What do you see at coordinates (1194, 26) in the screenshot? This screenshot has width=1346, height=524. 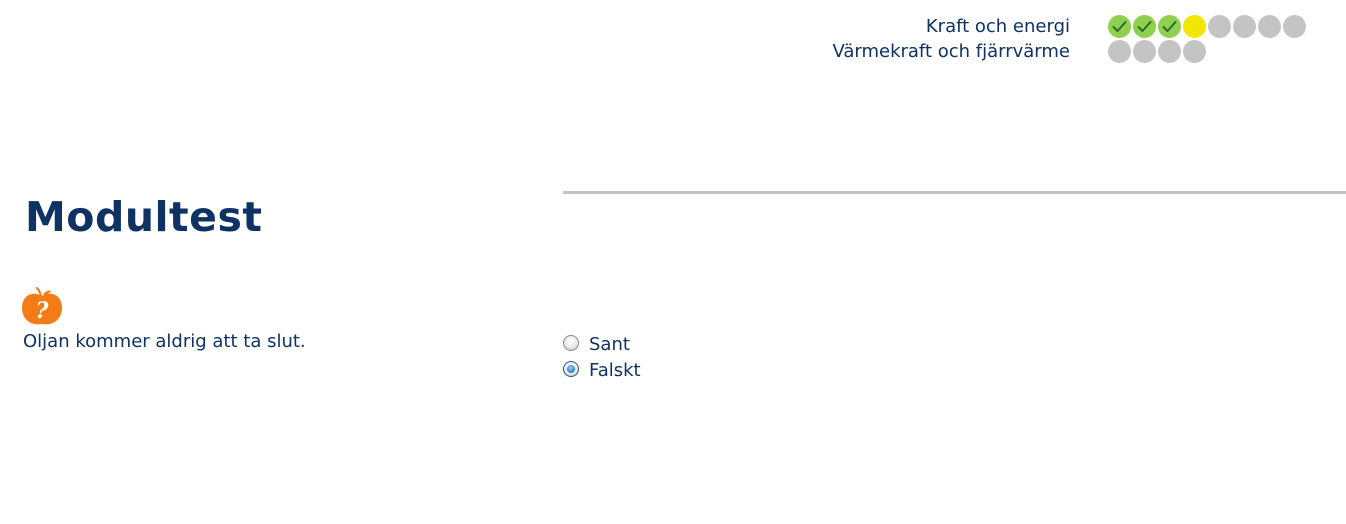 I see `progress-step-current` at bounding box center [1194, 26].